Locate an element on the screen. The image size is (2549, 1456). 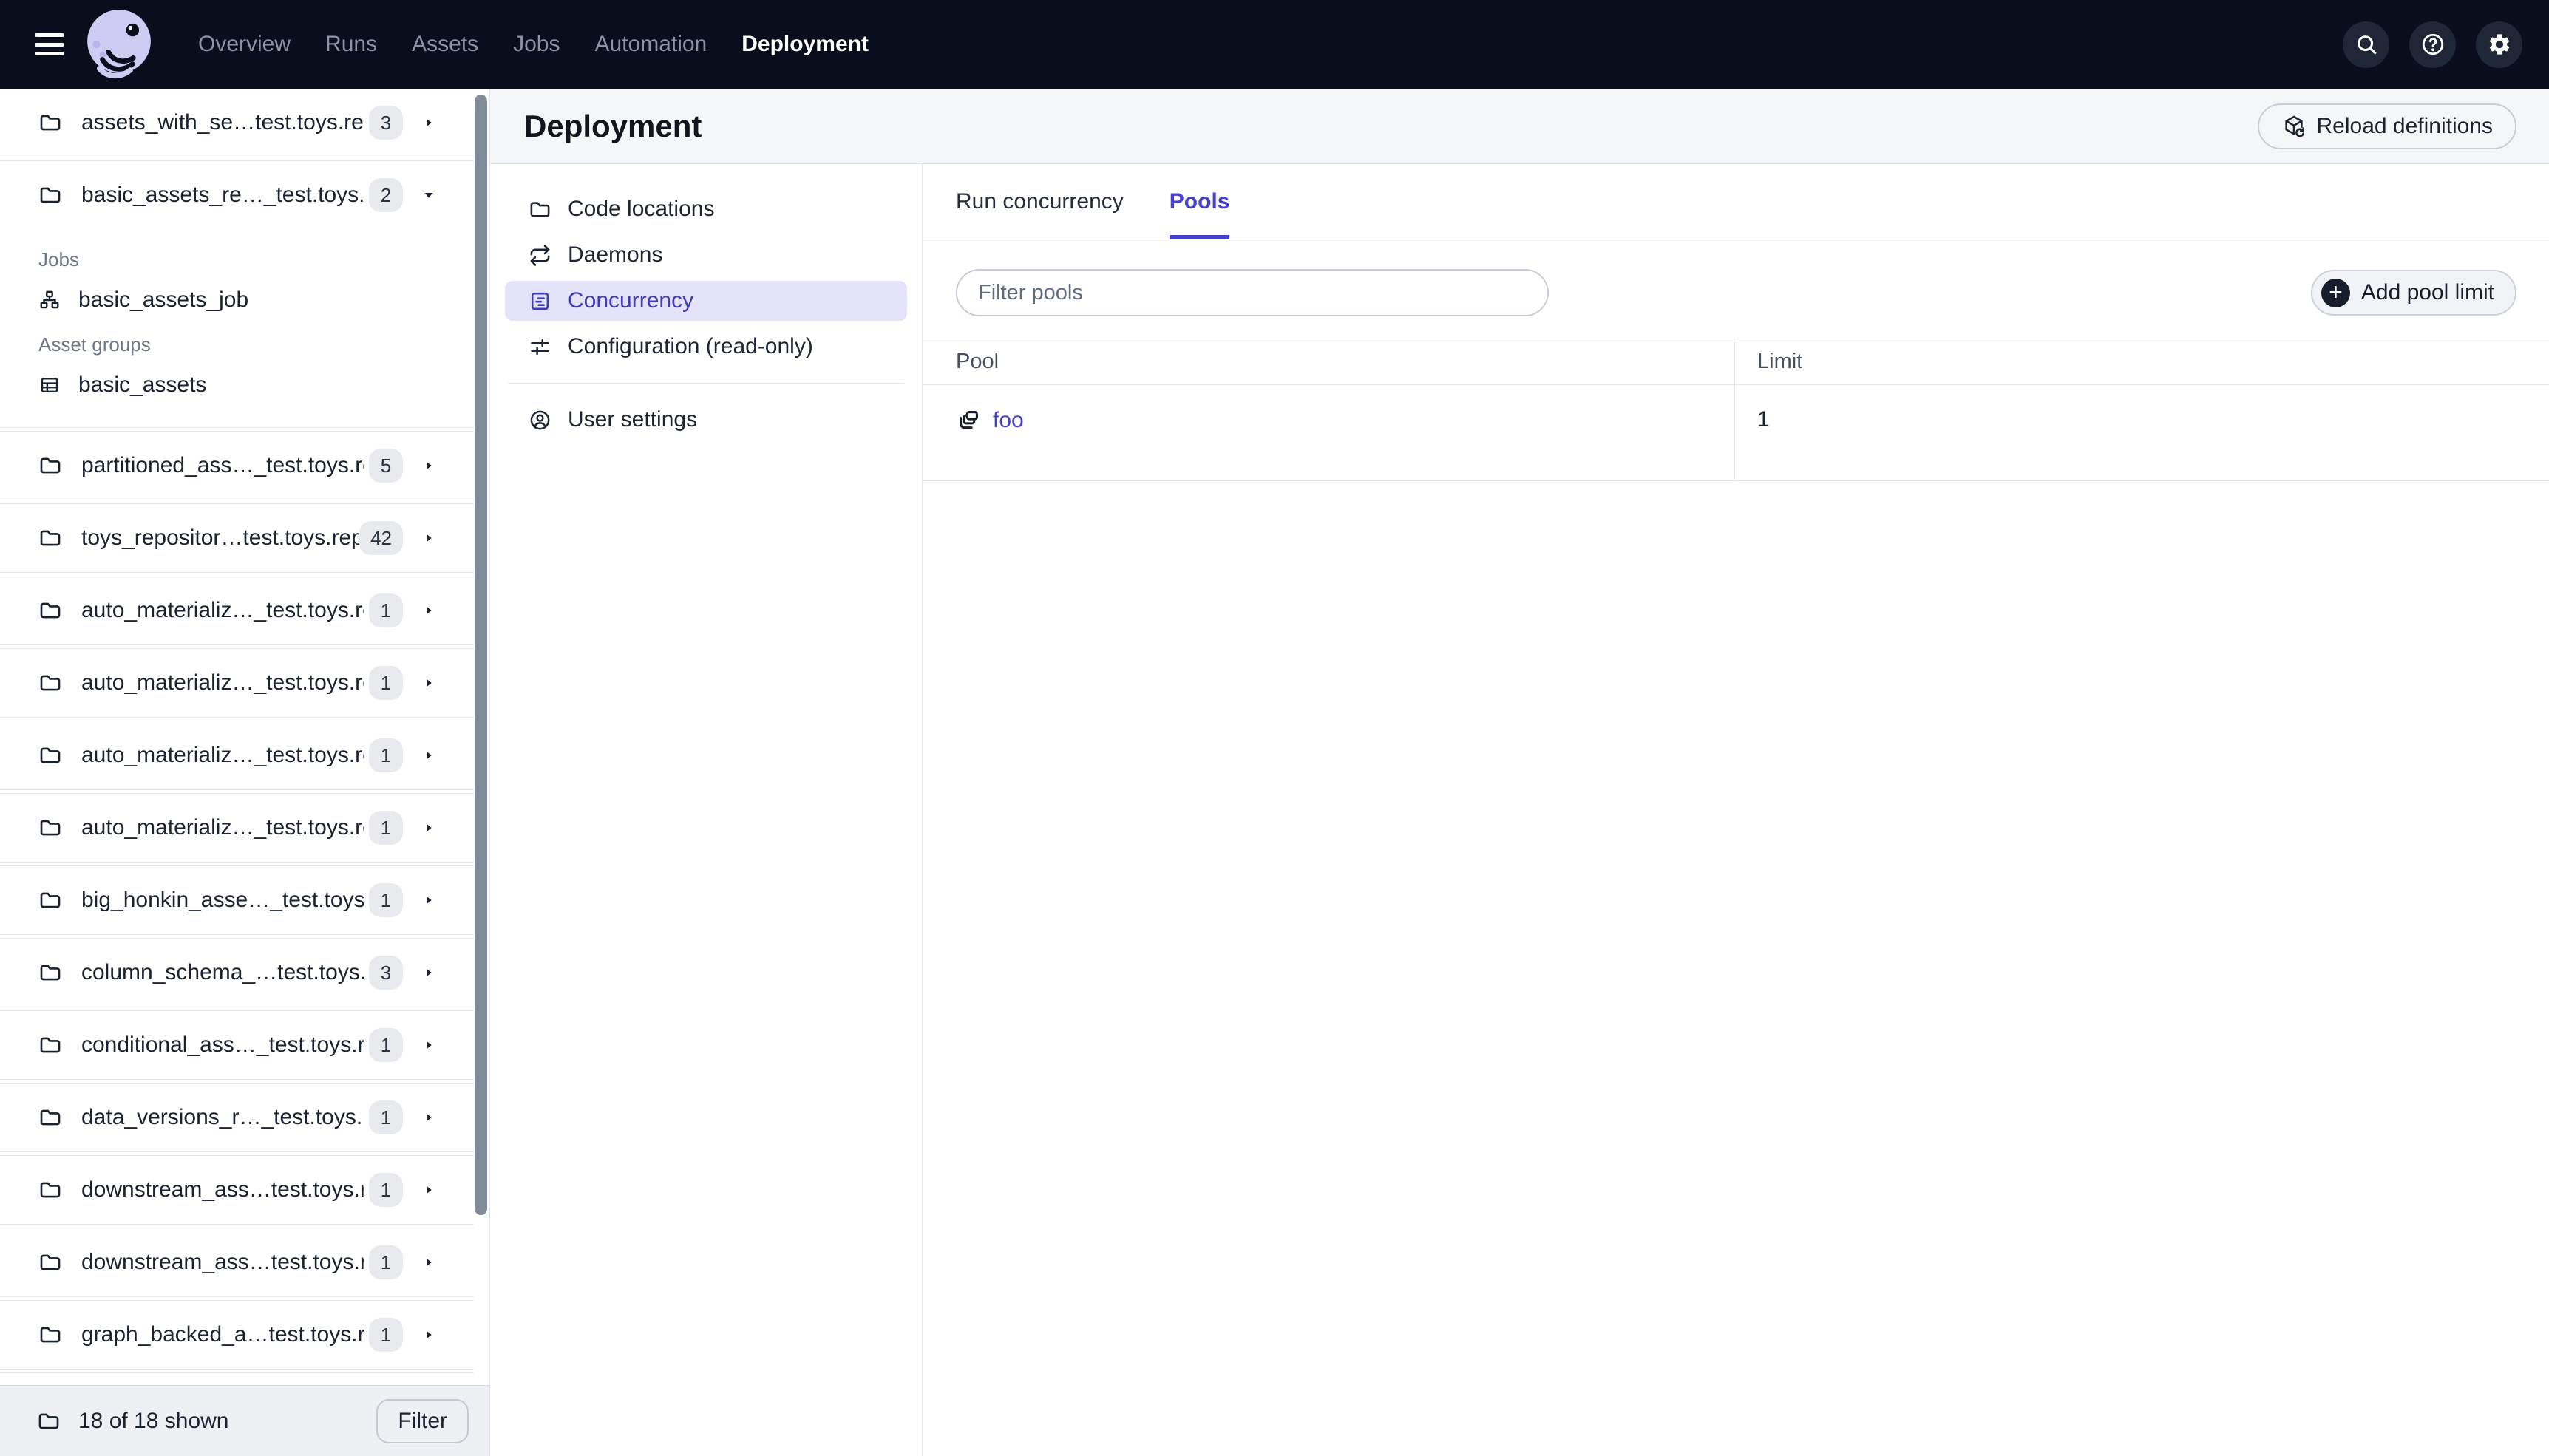
reload-definitions-button: Reload definitions is located at coordinates (2386, 126).